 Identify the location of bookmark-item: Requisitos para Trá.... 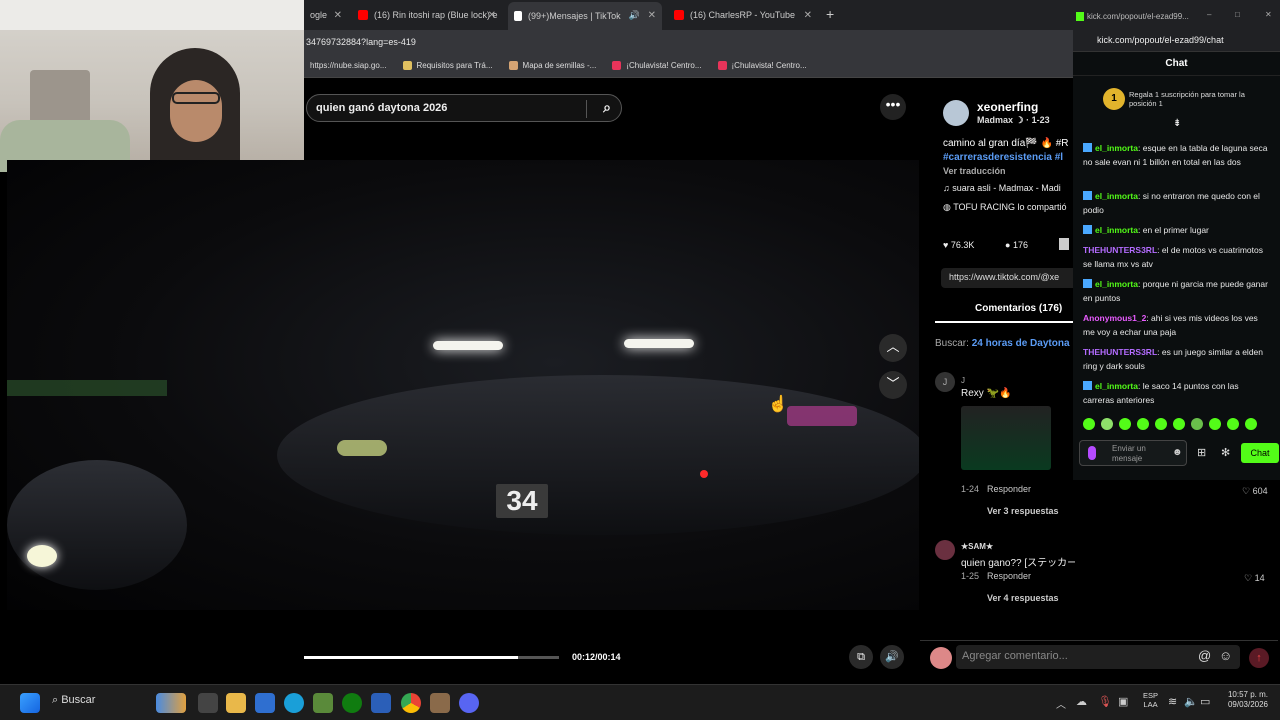
(447, 65).